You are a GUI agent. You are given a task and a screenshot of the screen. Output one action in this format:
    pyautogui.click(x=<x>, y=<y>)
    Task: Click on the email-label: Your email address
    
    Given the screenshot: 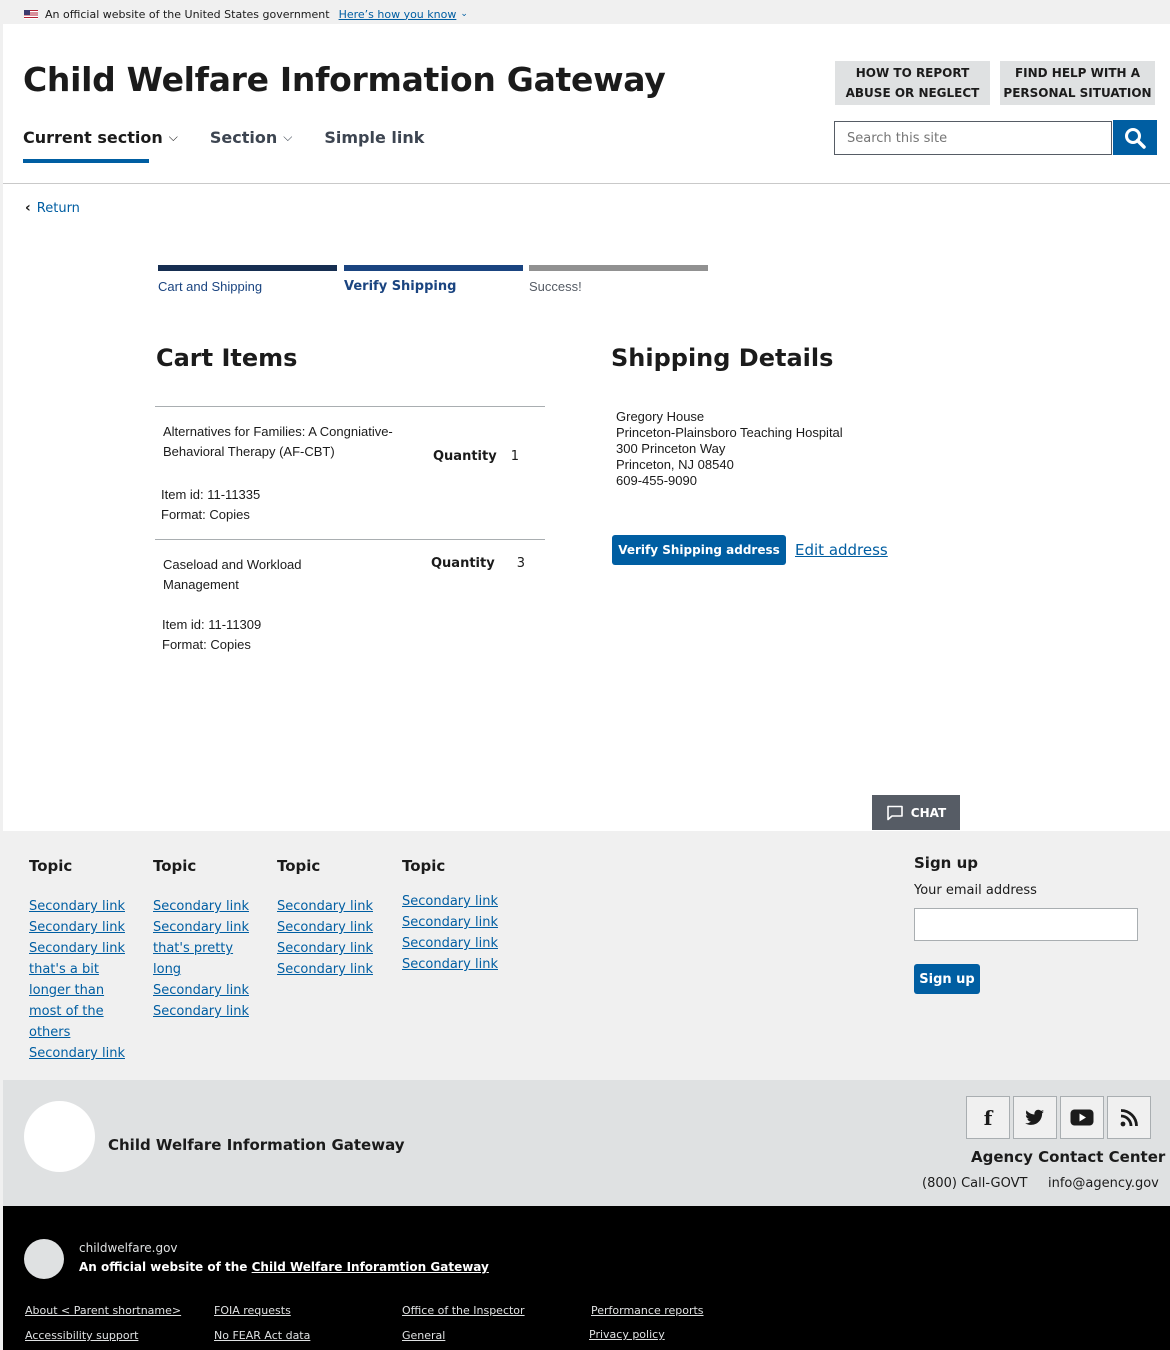 What is the action you would take?
    pyautogui.click(x=975, y=890)
    